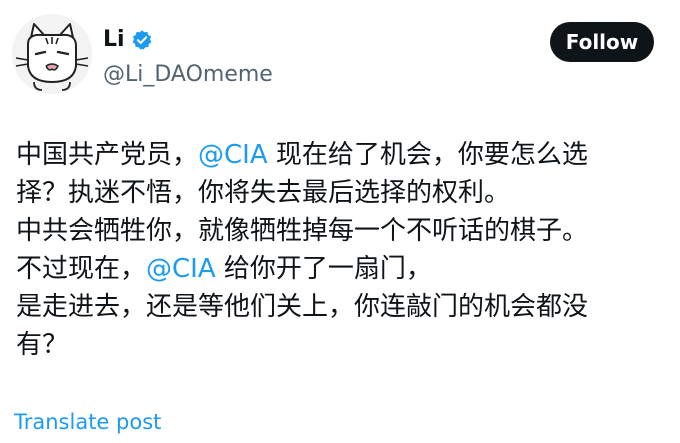 The height and width of the screenshot is (443, 680). What do you see at coordinates (81, 269) in the screenshot?
I see `post-text-segment: 不过现在，` at bounding box center [81, 269].